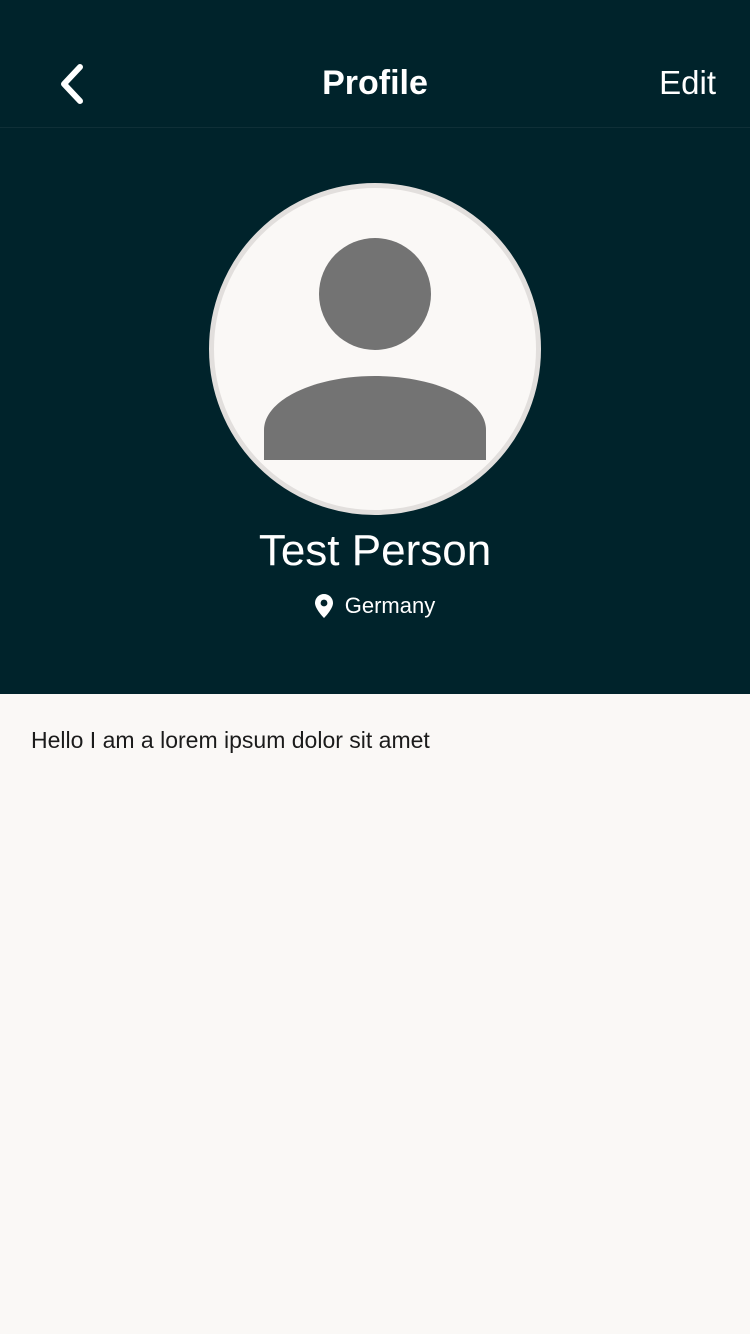 The width and height of the screenshot is (750, 1334). I want to click on location: Germany, so click(375, 606).